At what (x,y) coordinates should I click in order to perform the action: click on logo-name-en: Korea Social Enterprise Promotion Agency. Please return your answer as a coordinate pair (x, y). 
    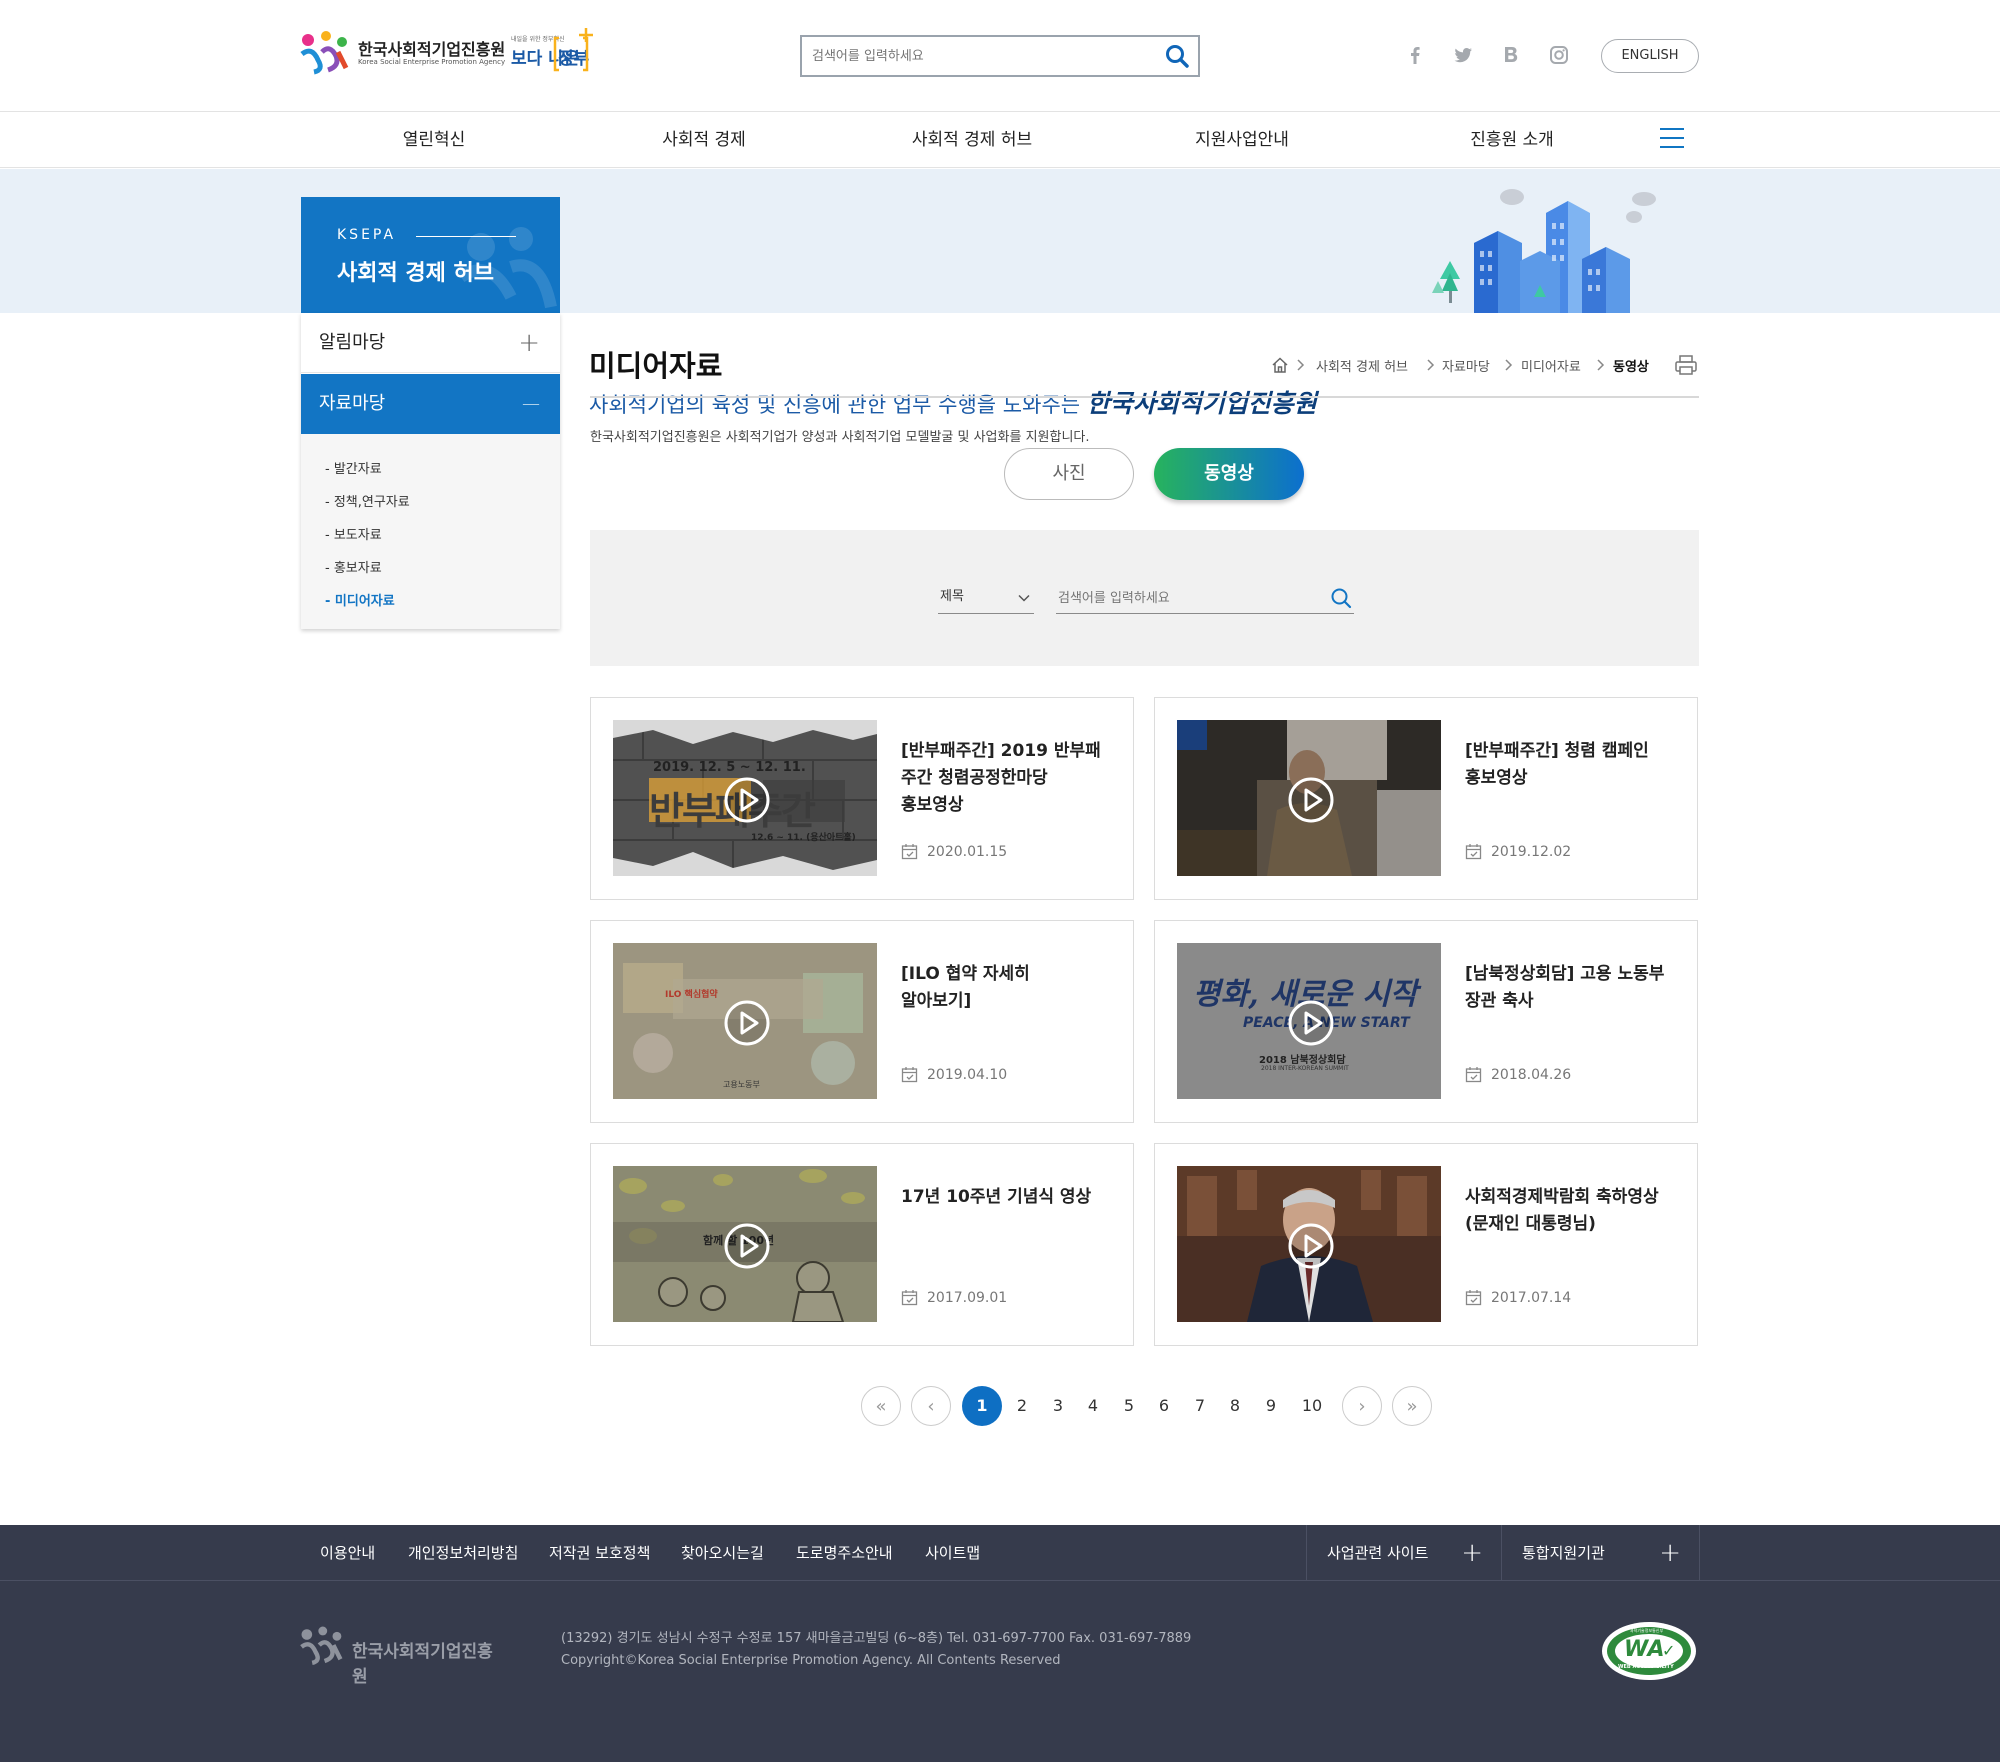
    Looking at the image, I should click on (432, 62).